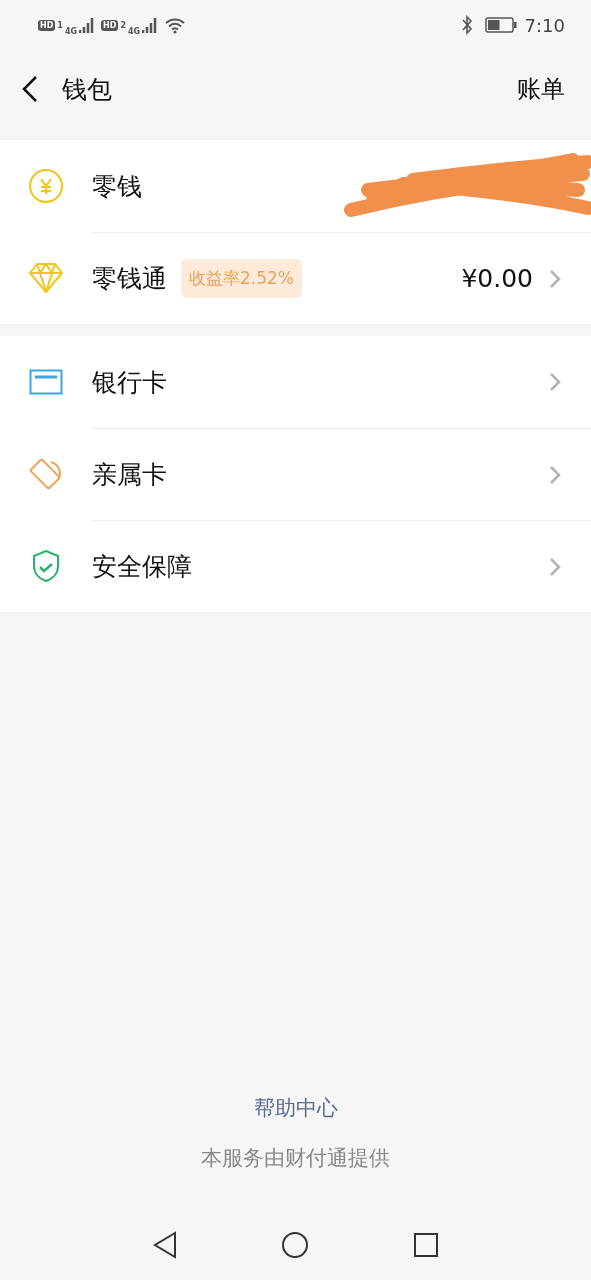  What do you see at coordinates (295, 1158) in the screenshot?
I see `provider-note: 本服务由财付通提供` at bounding box center [295, 1158].